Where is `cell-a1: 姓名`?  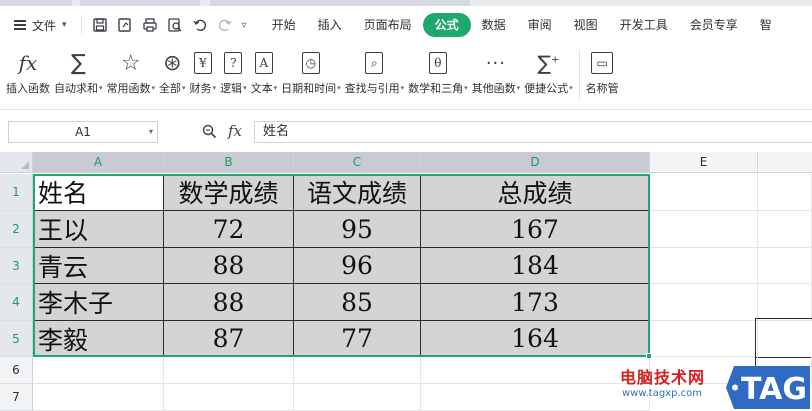 cell-a1: 姓名 is located at coordinates (98, 192).